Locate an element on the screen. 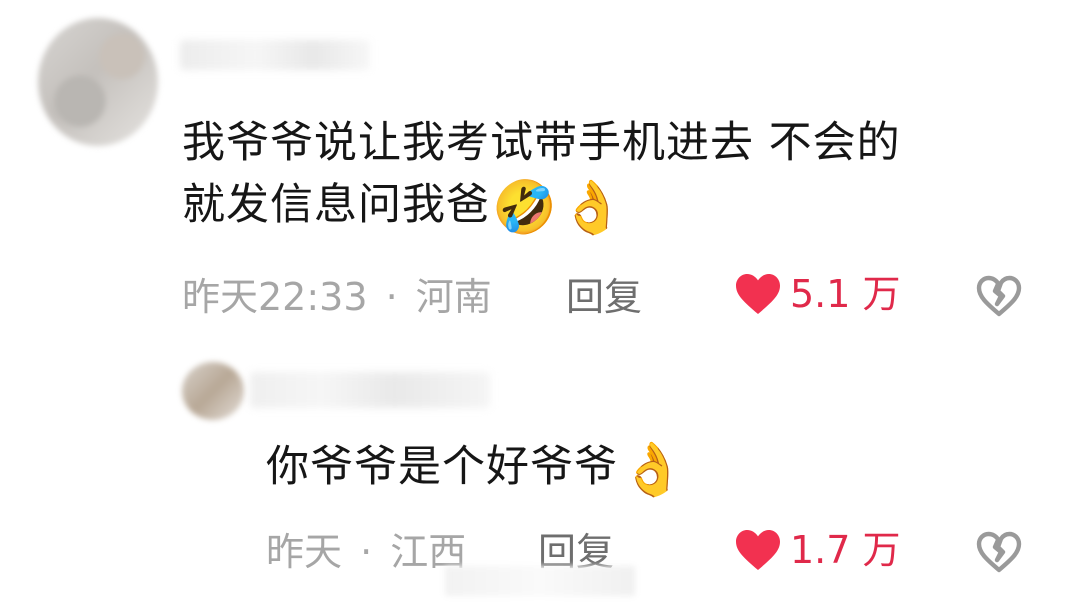 The image size is (1079, 607). reply-body: 你爷爷是个好爷爷👌 is located at coordinates (476, 467).